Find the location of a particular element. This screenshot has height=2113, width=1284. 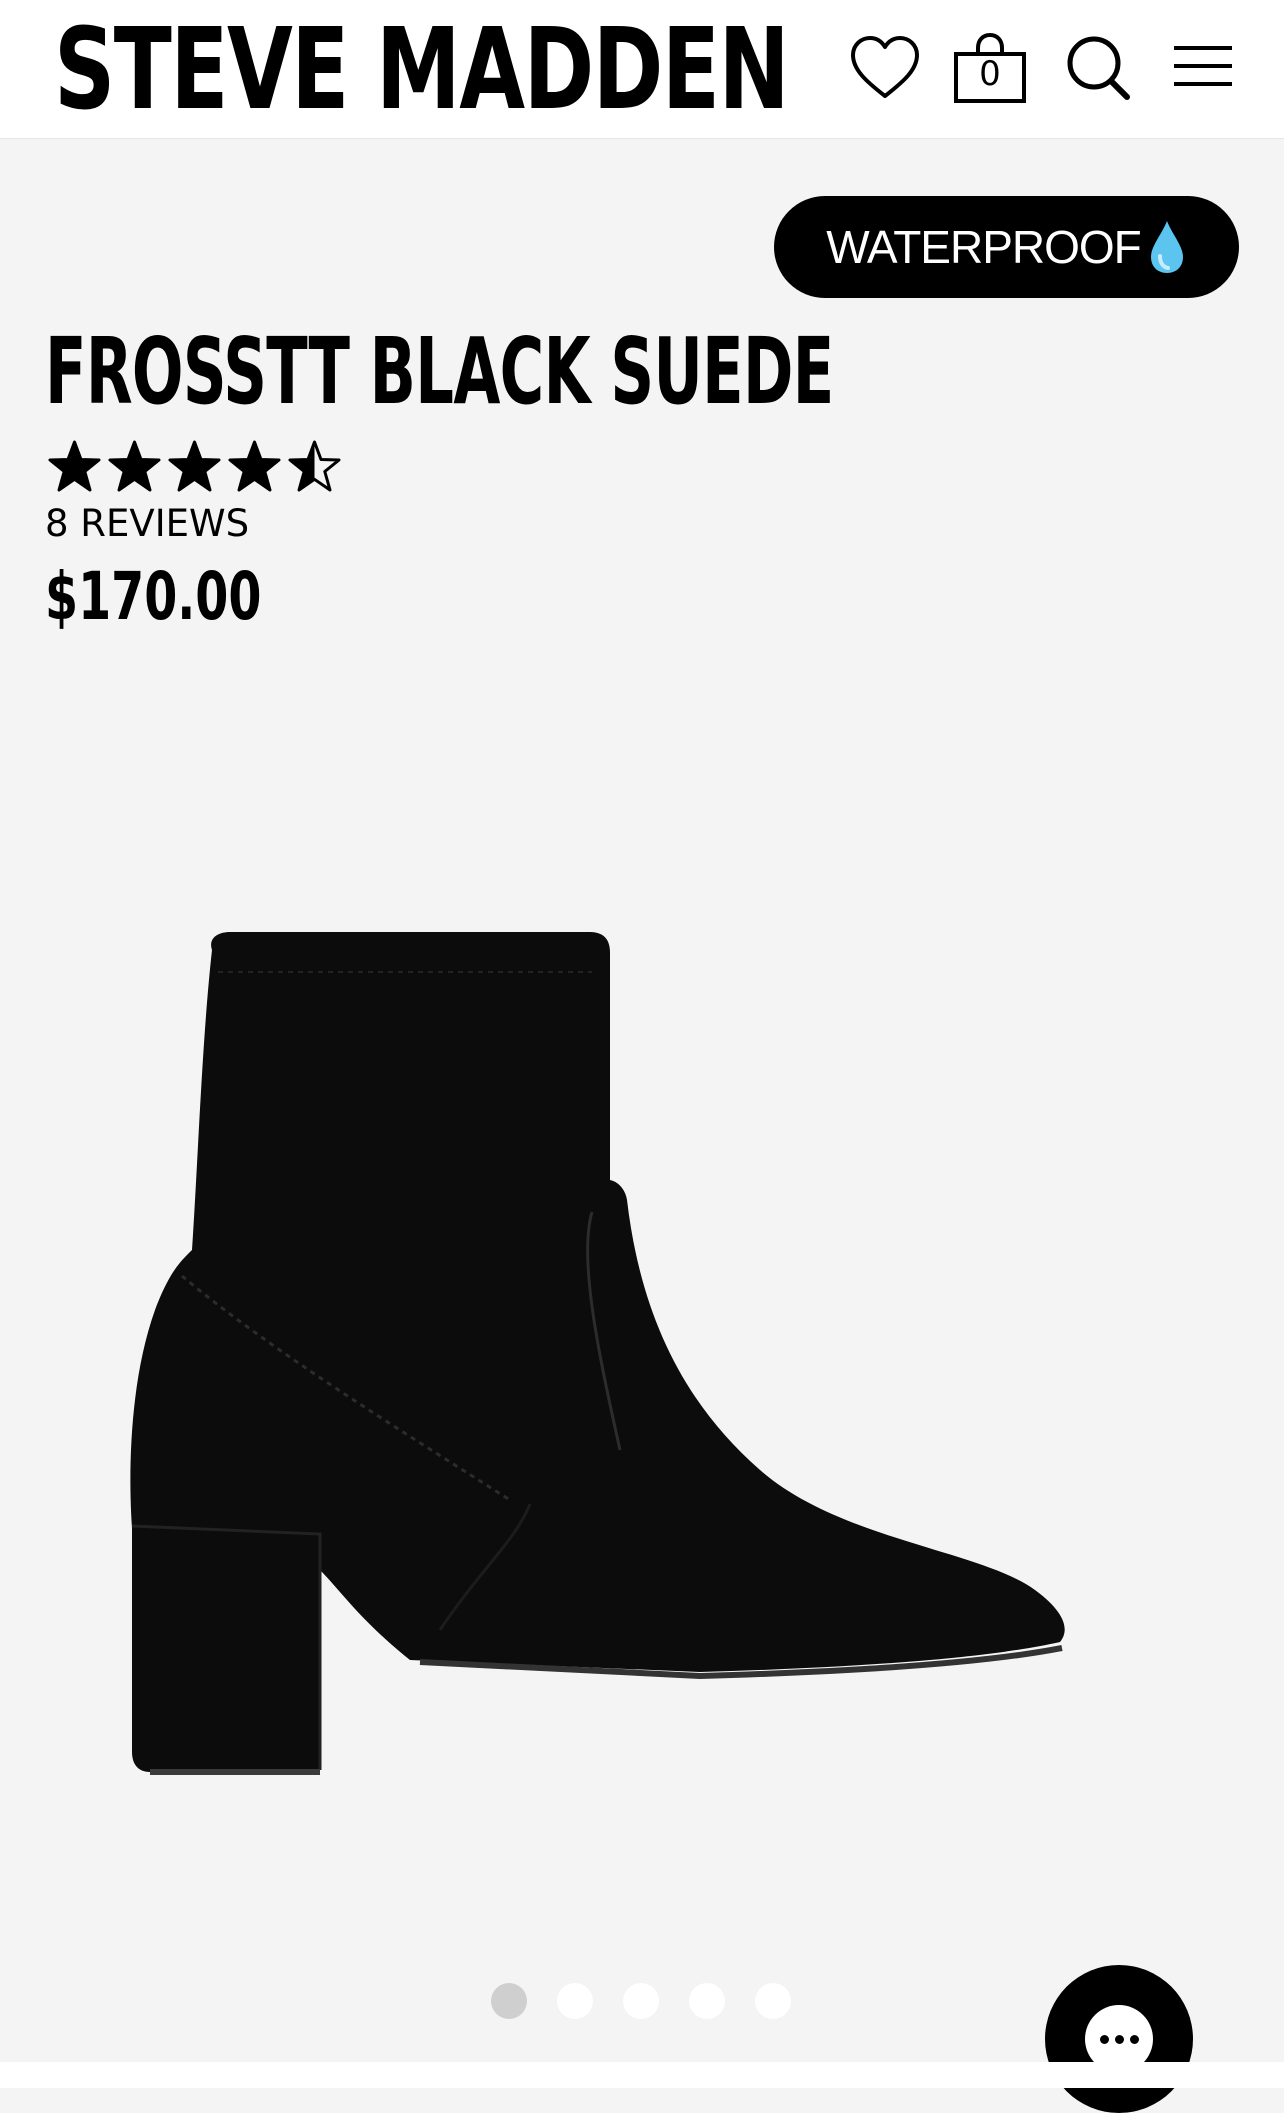

search-button is located at coordinates (1098, 68).